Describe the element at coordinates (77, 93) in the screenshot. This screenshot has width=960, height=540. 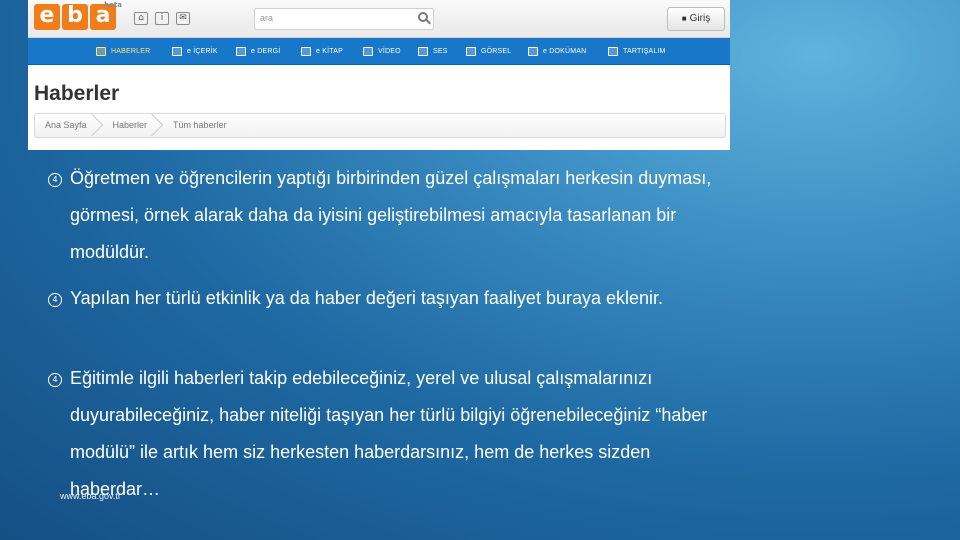
I see `page-title: Haberler` at that location.